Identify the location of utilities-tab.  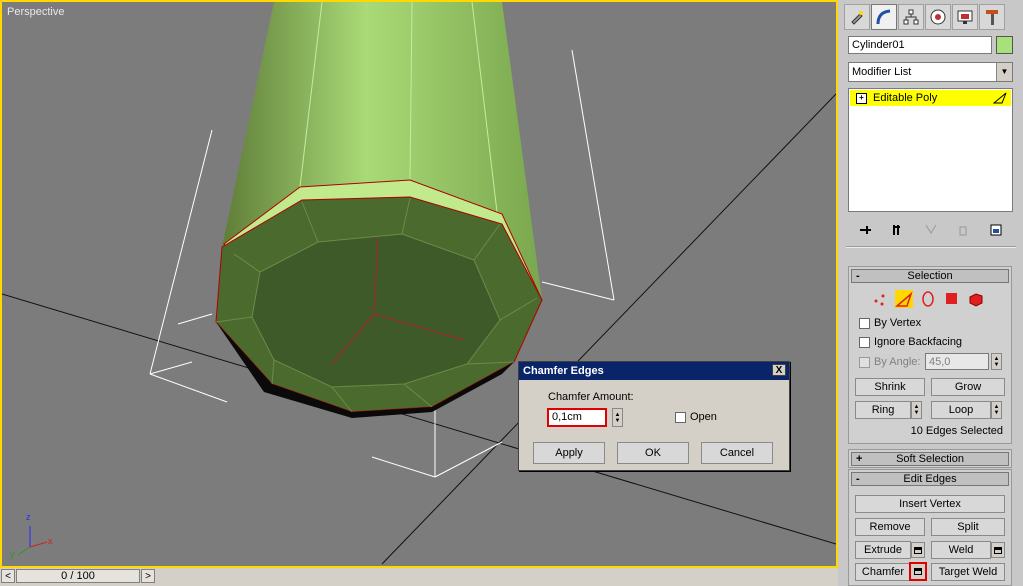
(992, 17).